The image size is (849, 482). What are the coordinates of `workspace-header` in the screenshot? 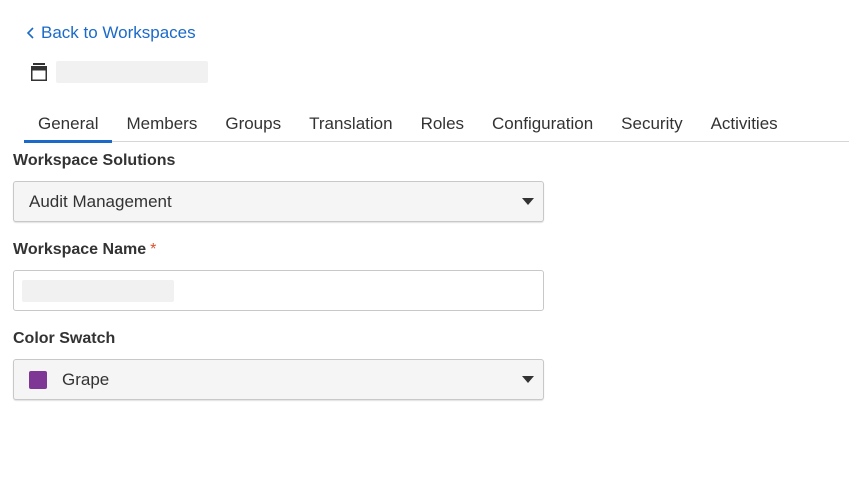 It's located at (119, 72).